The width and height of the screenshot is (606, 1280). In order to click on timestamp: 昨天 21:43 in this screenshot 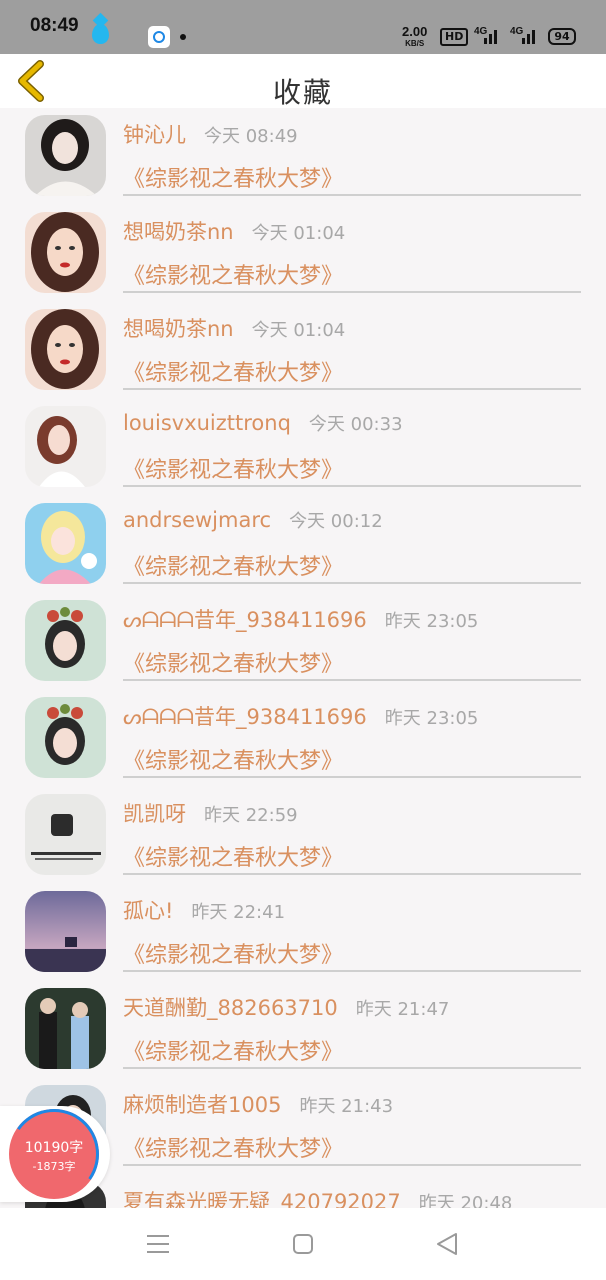, I will do `click(346, 1106)`.